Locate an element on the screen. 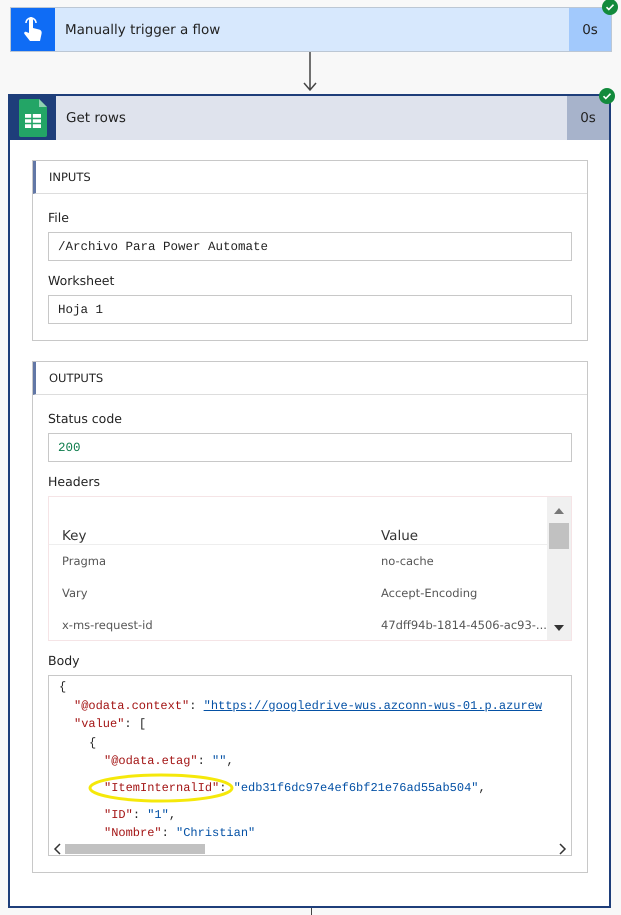  table-cell-text: no-cache is located at coordinates (408, 561).